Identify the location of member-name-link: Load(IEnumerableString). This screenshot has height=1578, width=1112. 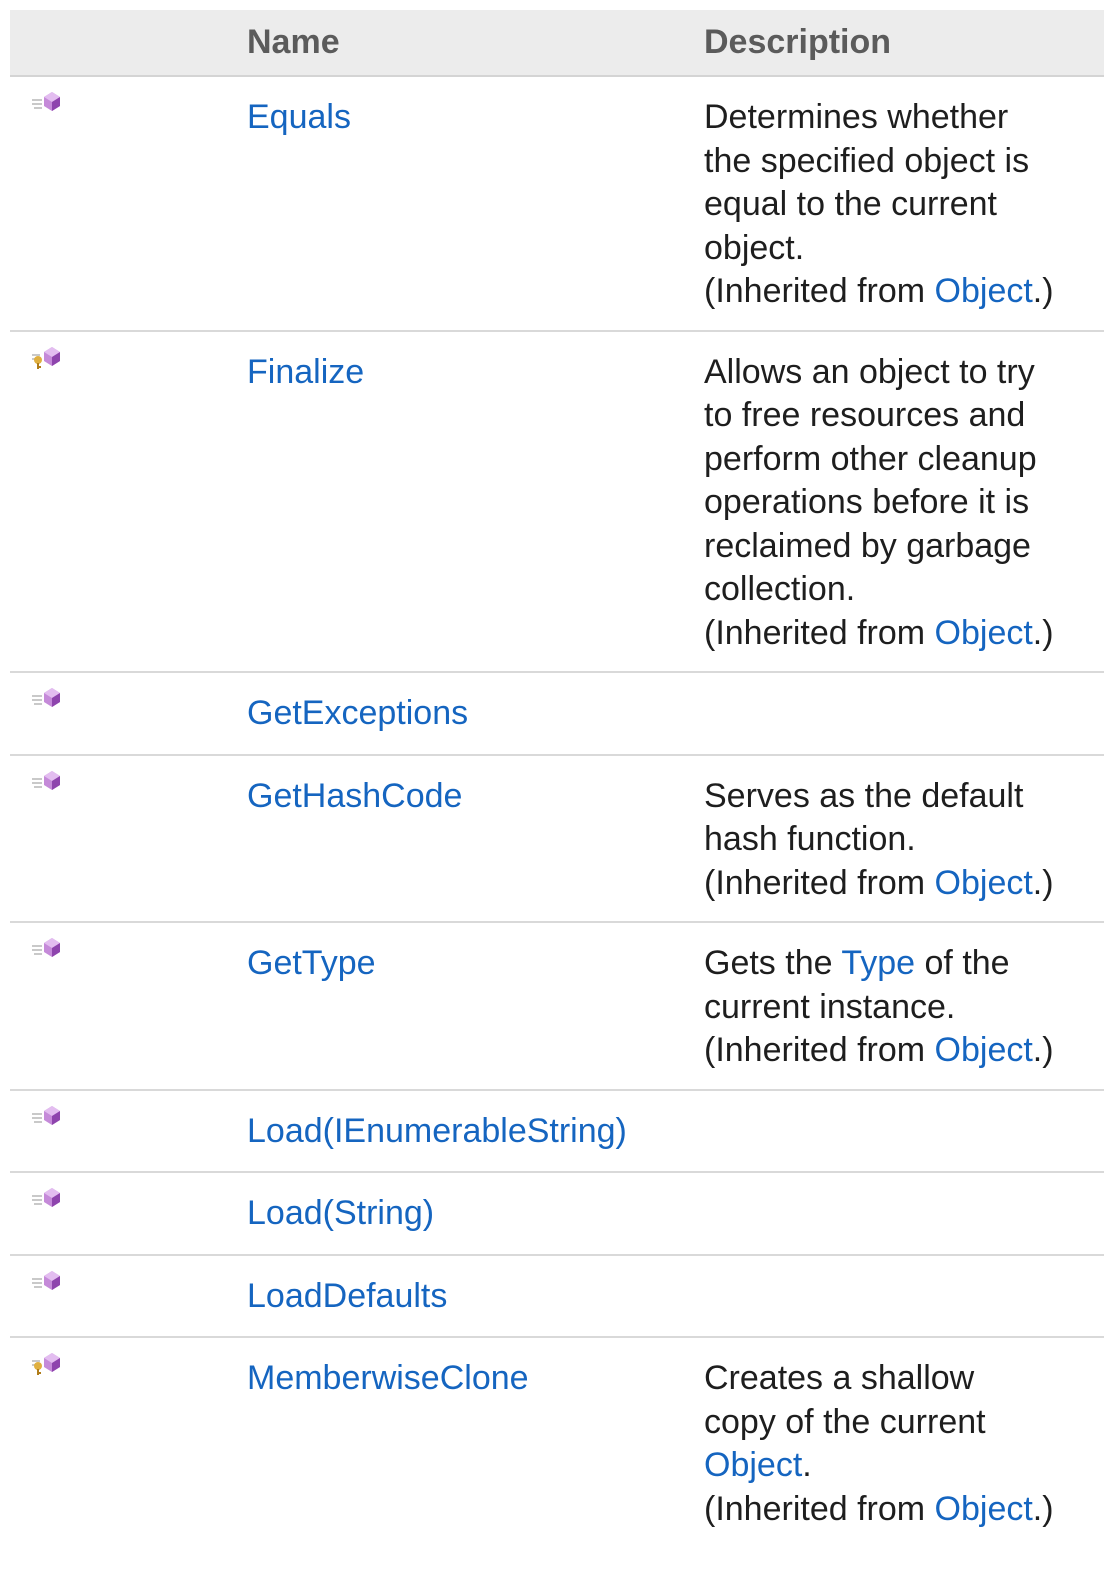
(437, 1131).